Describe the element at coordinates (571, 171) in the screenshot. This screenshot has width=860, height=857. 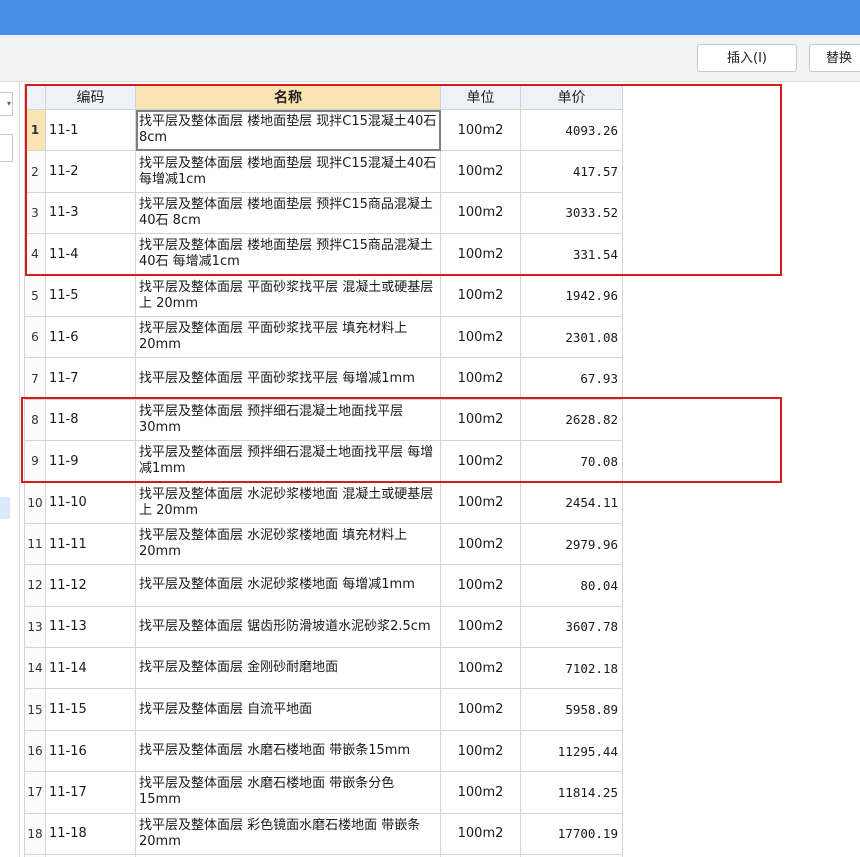
I see `row-price: 417.57` at that location.